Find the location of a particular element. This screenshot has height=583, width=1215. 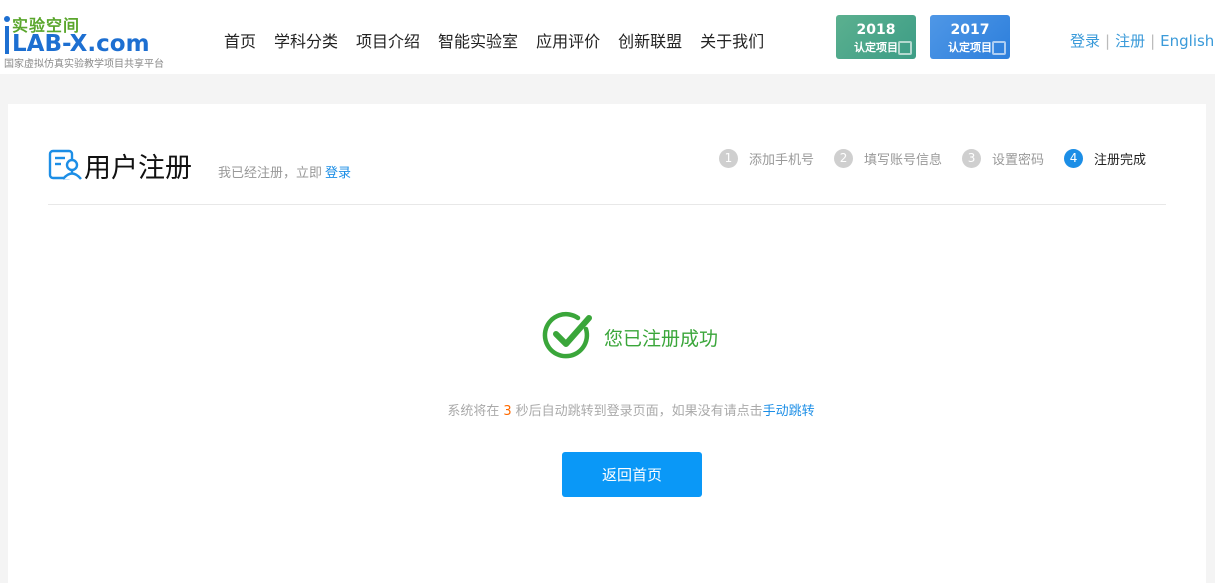

step-account-info: 2 填写账号信息 is located at coordinates (888, 158).